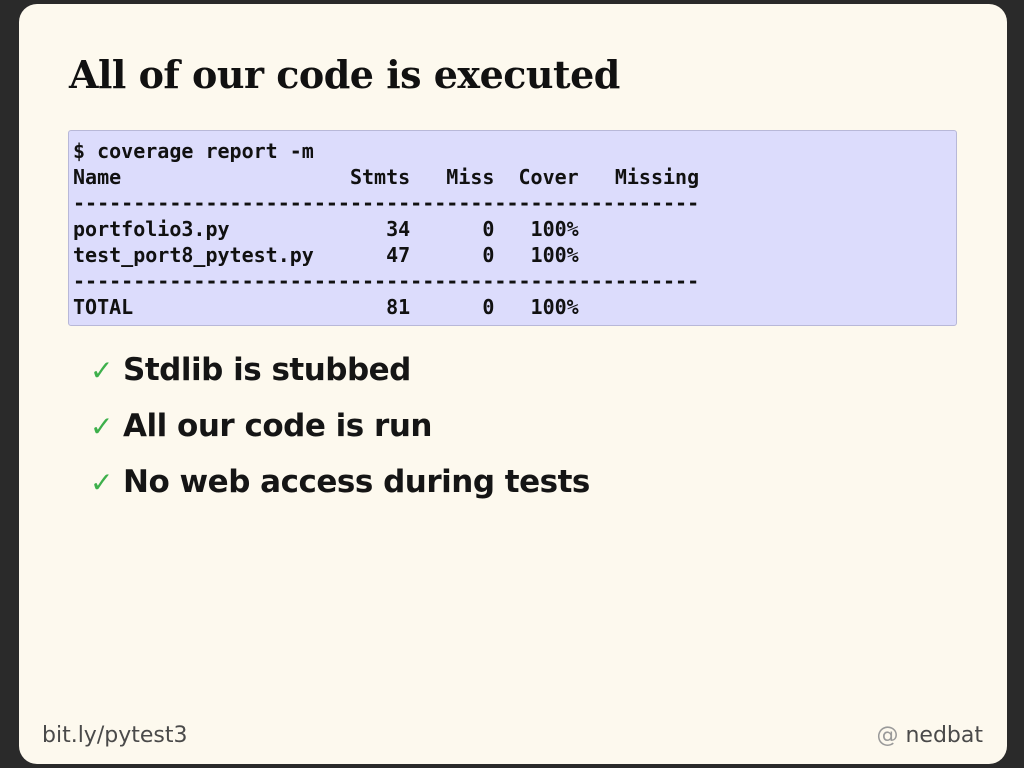 The width and height of the screenshot is (1024, 768). Describe the element at coordinates (73, 735) in the screenshot. I see `footer-domain: bit.ly/` at that location.